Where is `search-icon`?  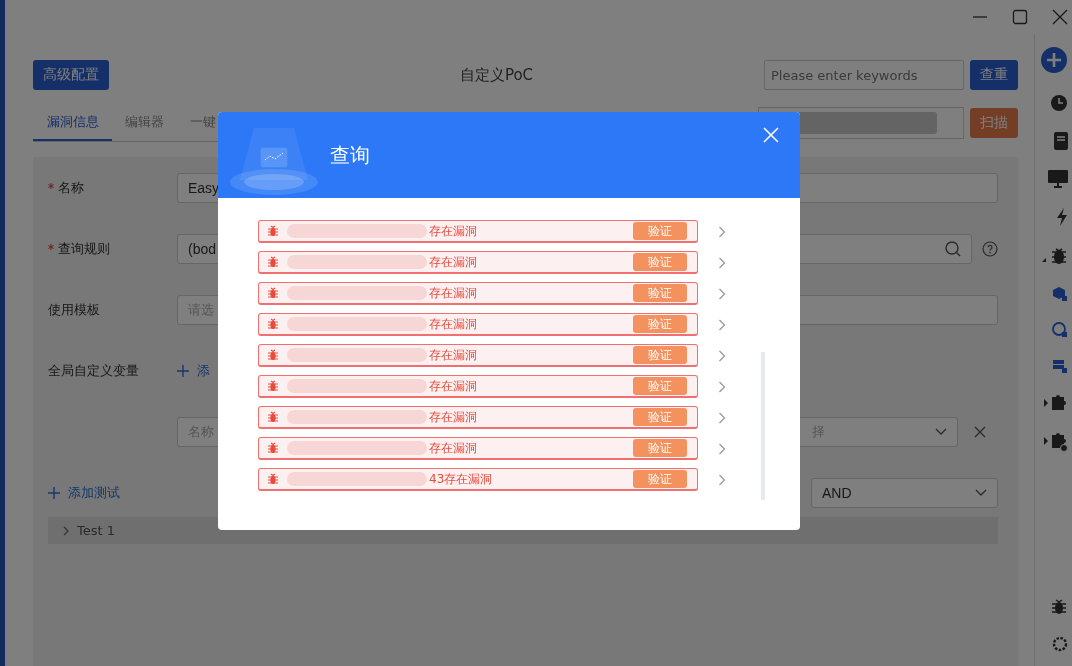 search-icon is located at coordinates (953, 249).